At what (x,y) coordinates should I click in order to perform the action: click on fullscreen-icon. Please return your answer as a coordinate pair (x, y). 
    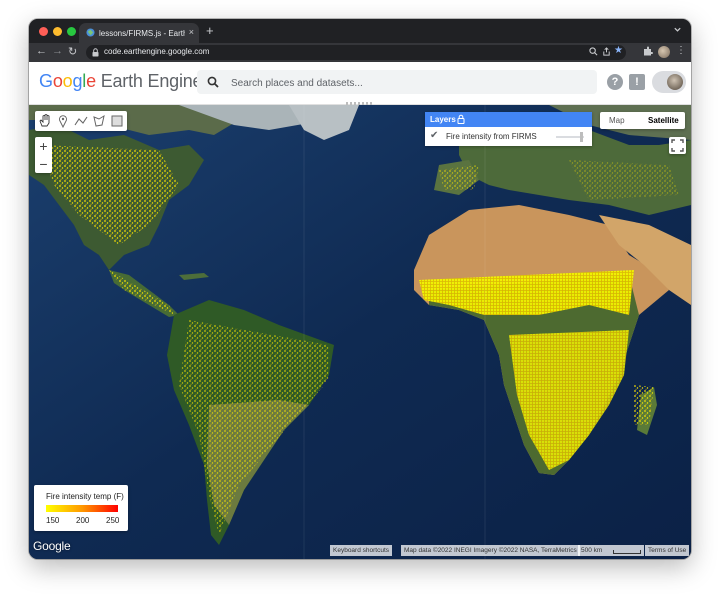
    Looking at the image, I should click on (677, 145).